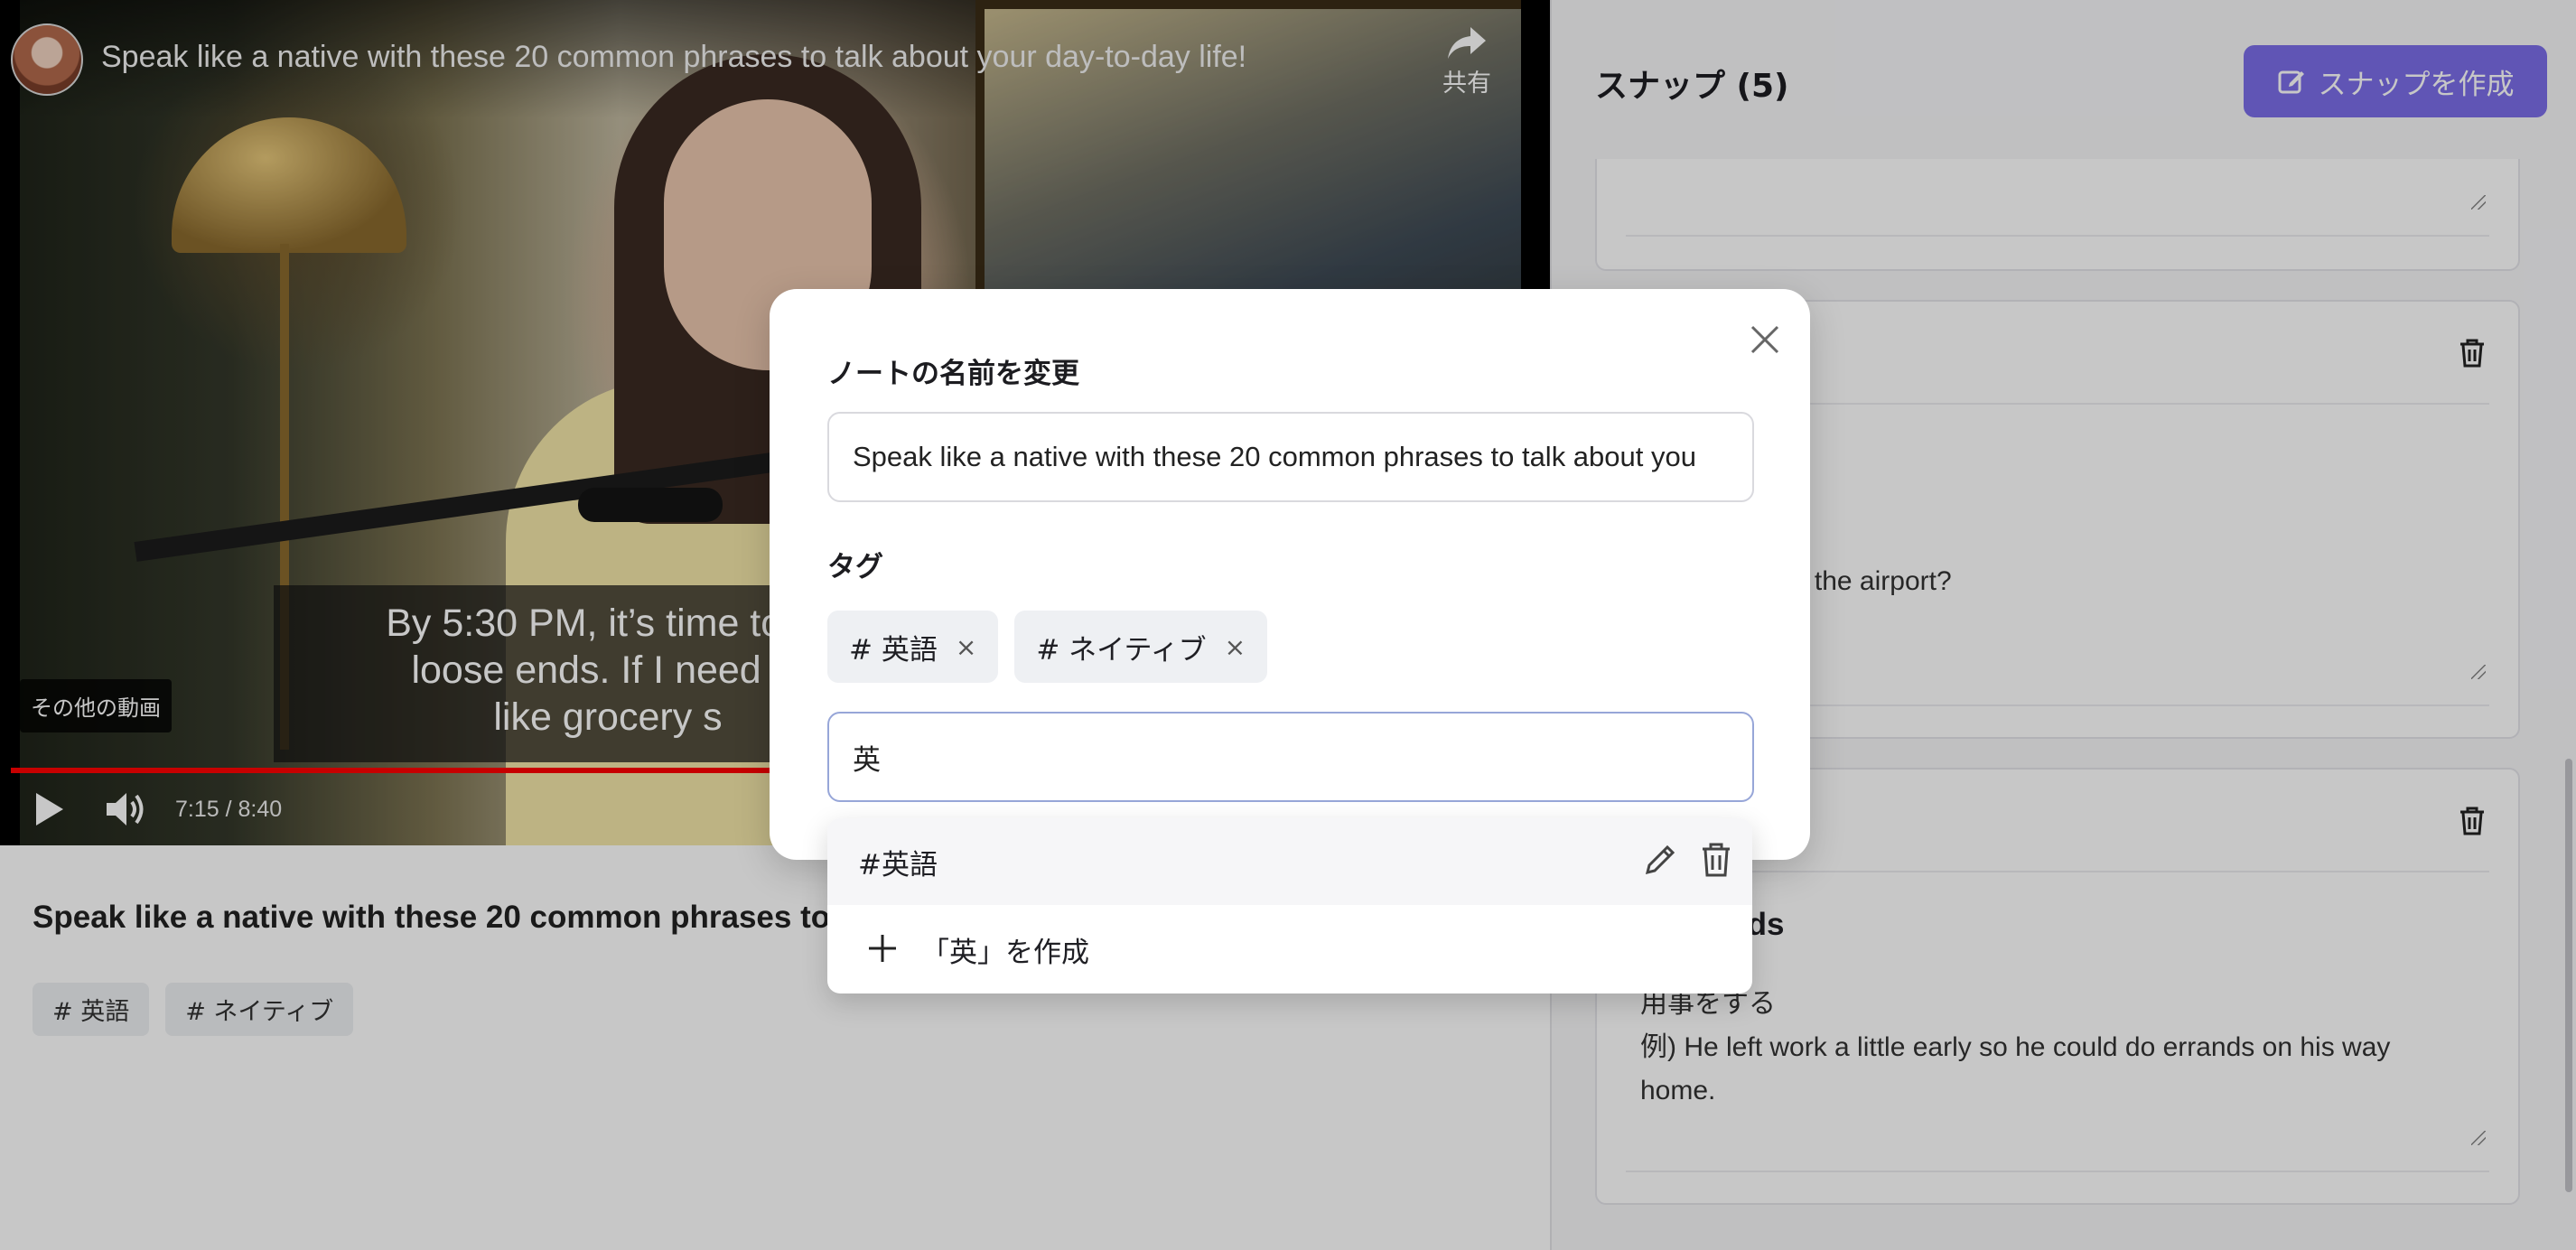 The width and height of the screenshot is (2576, 1250). Describe the element at coordinates (953, 374) in the screenshot. I see `rename-label: ノートの名前を変更` at that location.